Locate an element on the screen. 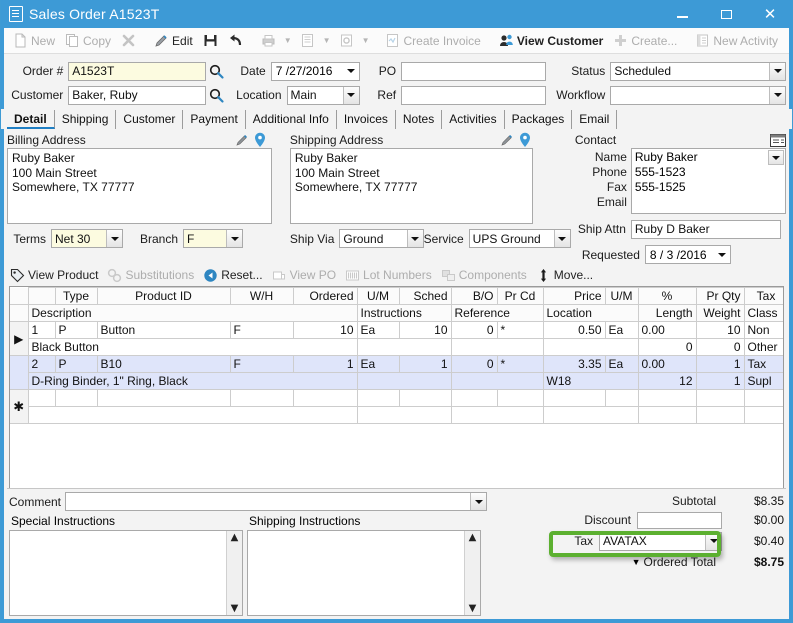 Image resolution: width=793 pixels, height=623 pixels. new-row-location is located at coordinates (590, 415).